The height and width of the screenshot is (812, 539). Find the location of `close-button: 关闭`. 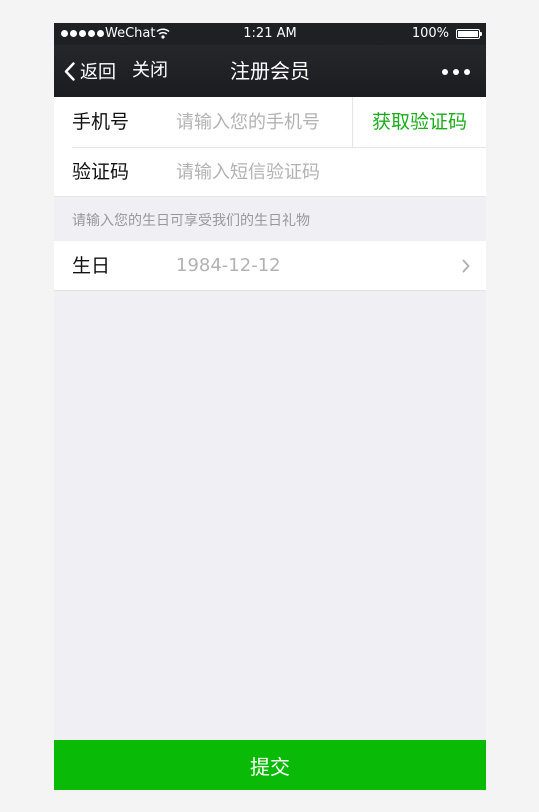

close-button: 关闭 is located at coordinates (150, 71).